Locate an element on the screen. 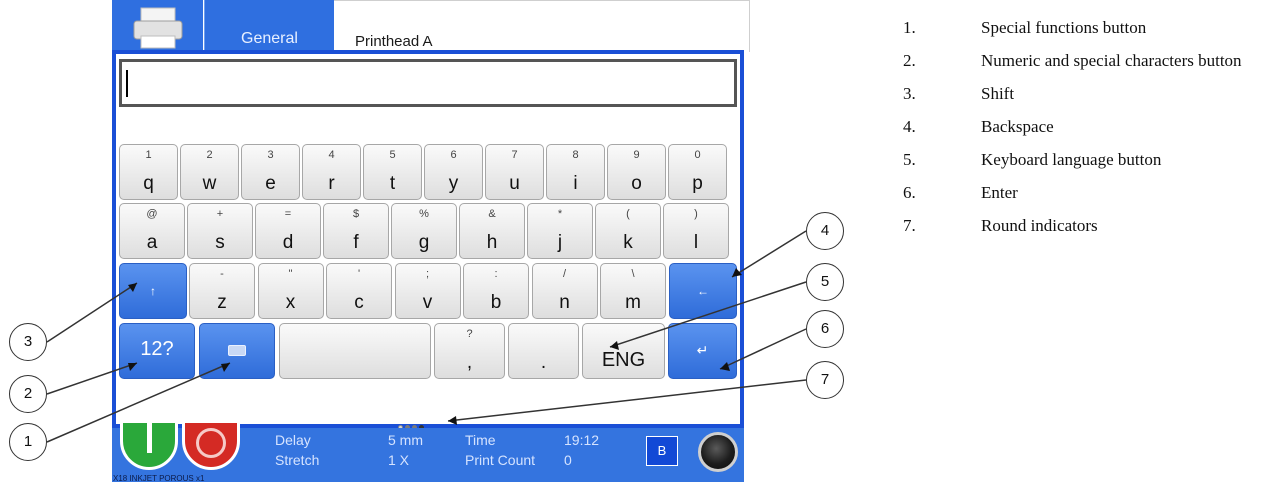 The image size is (1285, 486). legend-number: 1. is located at coordinates (909, 27).